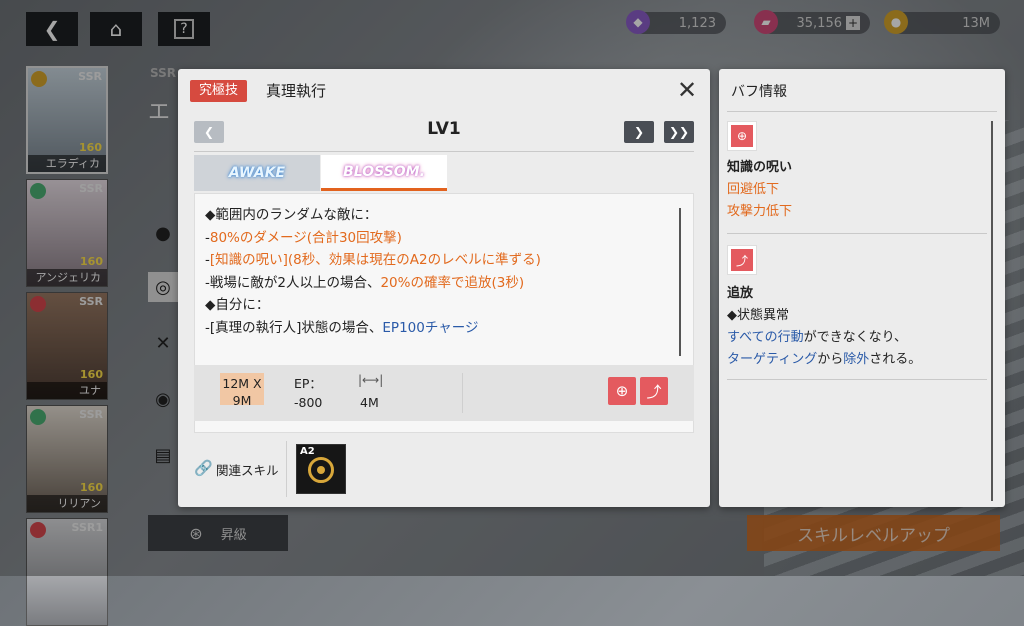  Describe the element at coordinates (247, 470) in the screenshot. I see `related-skill-label: 関連スキル` at that location.